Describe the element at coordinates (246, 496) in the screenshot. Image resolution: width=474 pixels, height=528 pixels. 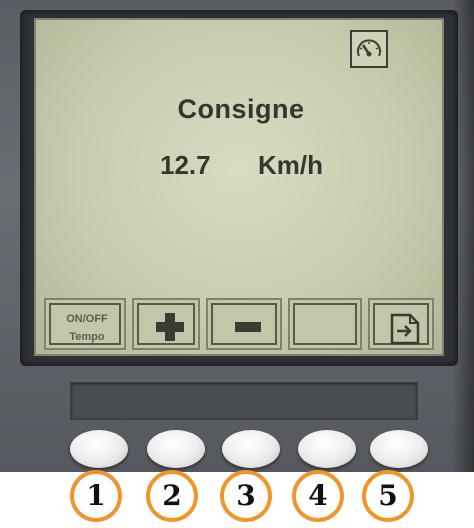
I see `button-number-badge-3: 3` at that location.